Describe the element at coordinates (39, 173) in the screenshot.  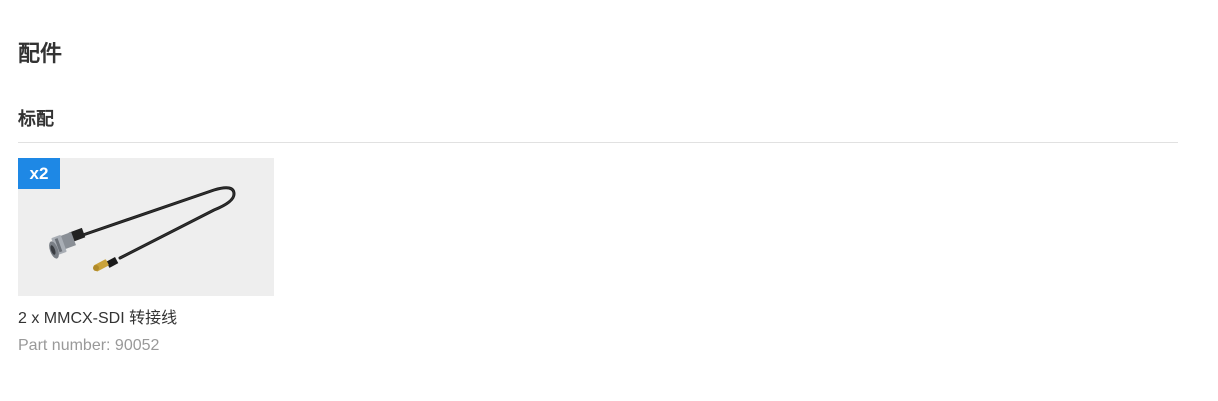
I see `quantity-badge: x2` at that location.